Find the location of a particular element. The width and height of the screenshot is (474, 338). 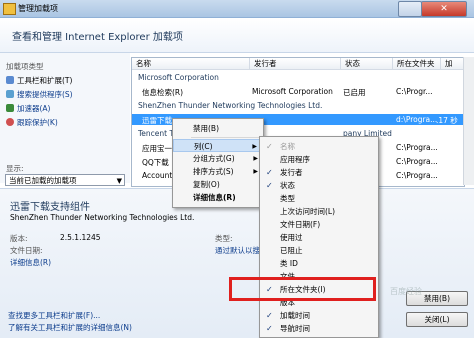

column-header-publisher: 发行者 is located at coordinates (295, 64).